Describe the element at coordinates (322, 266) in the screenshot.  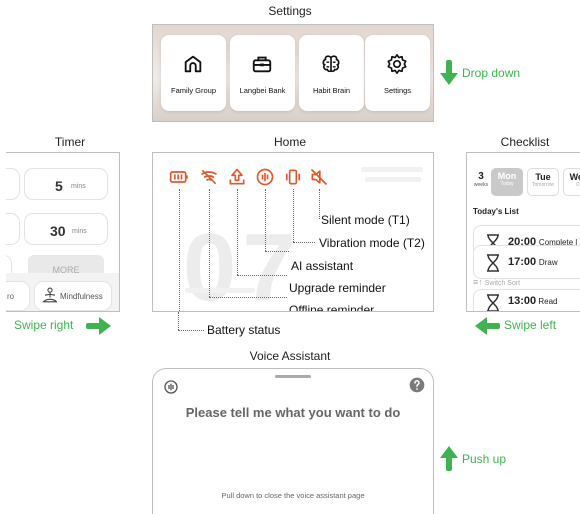
I see `annotation-ai: AI assistant` at that location.